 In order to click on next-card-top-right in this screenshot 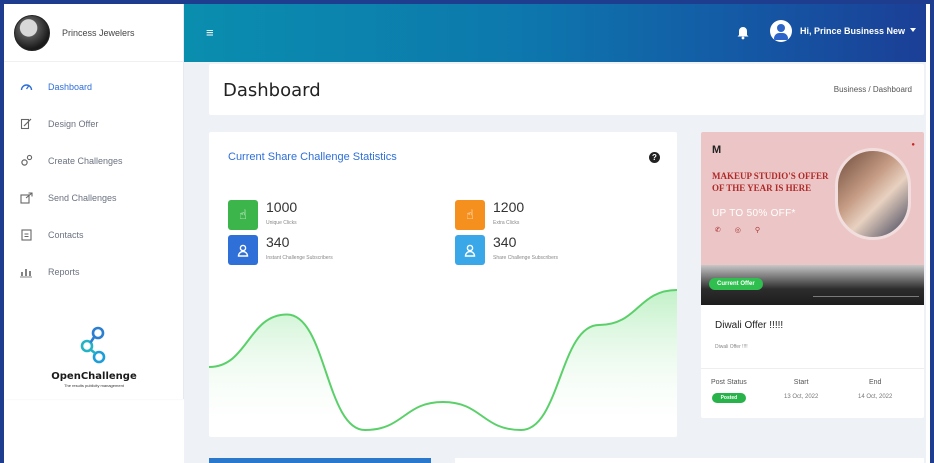, I will do `click(689, 460)`.